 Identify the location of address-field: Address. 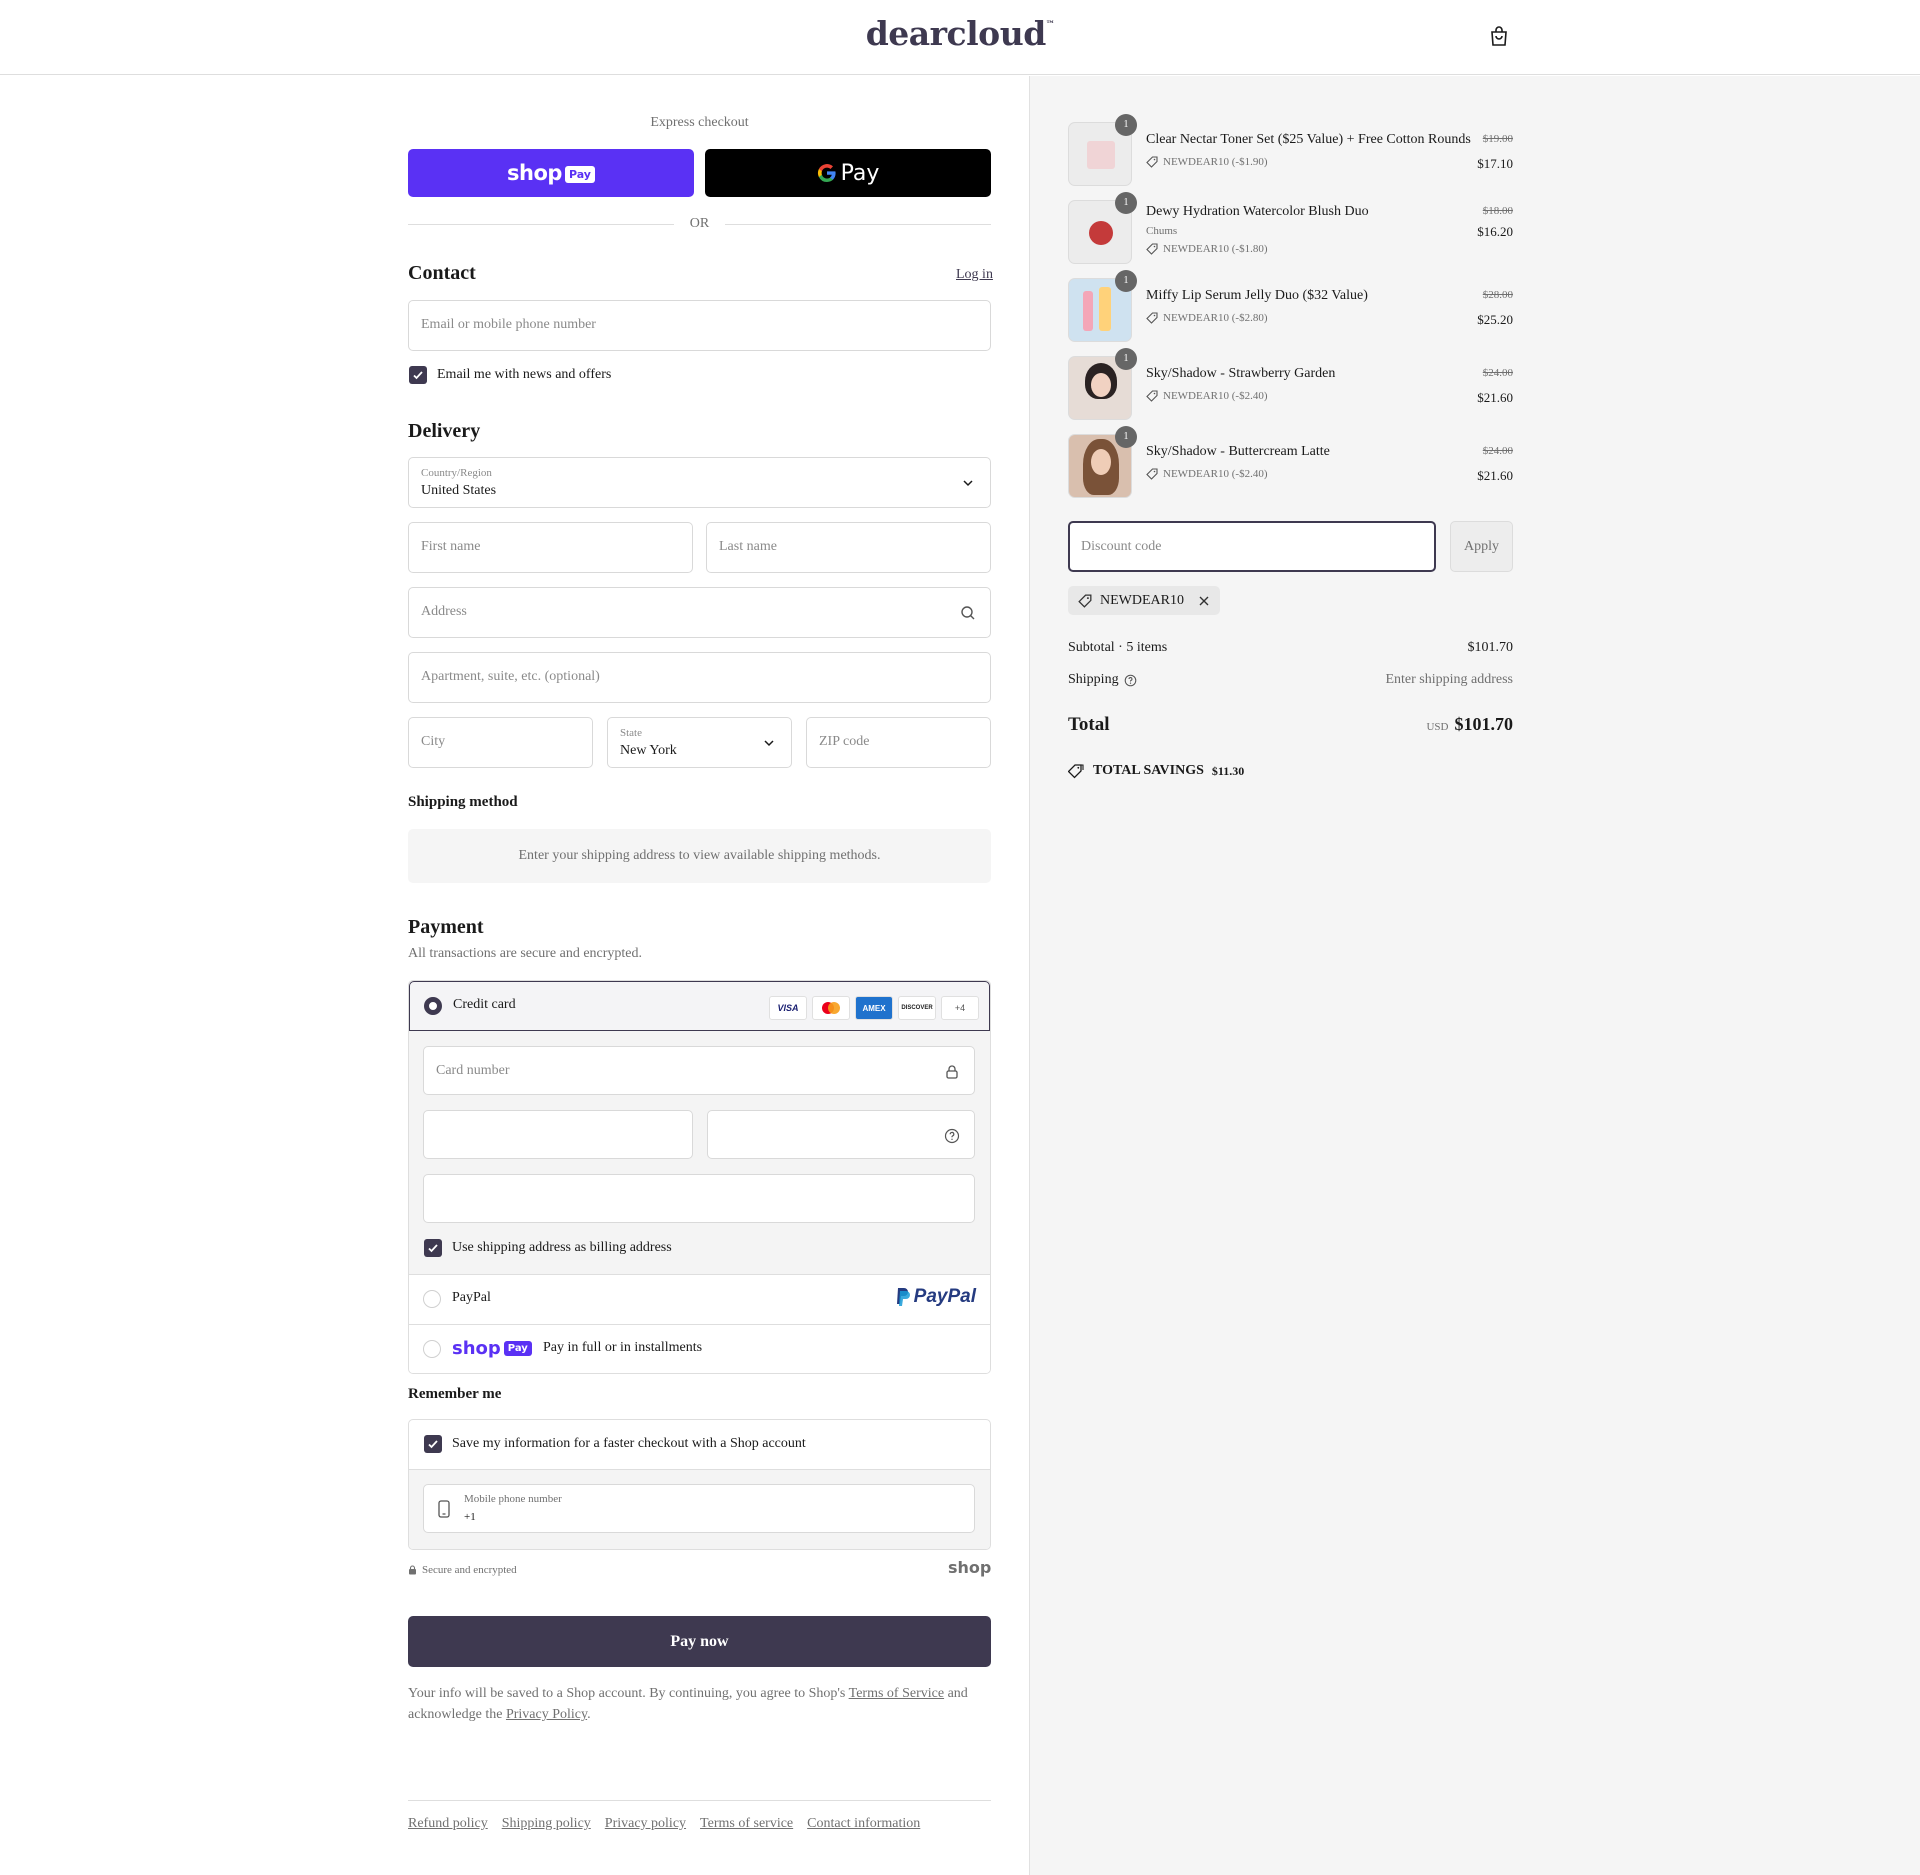
(699, 612).